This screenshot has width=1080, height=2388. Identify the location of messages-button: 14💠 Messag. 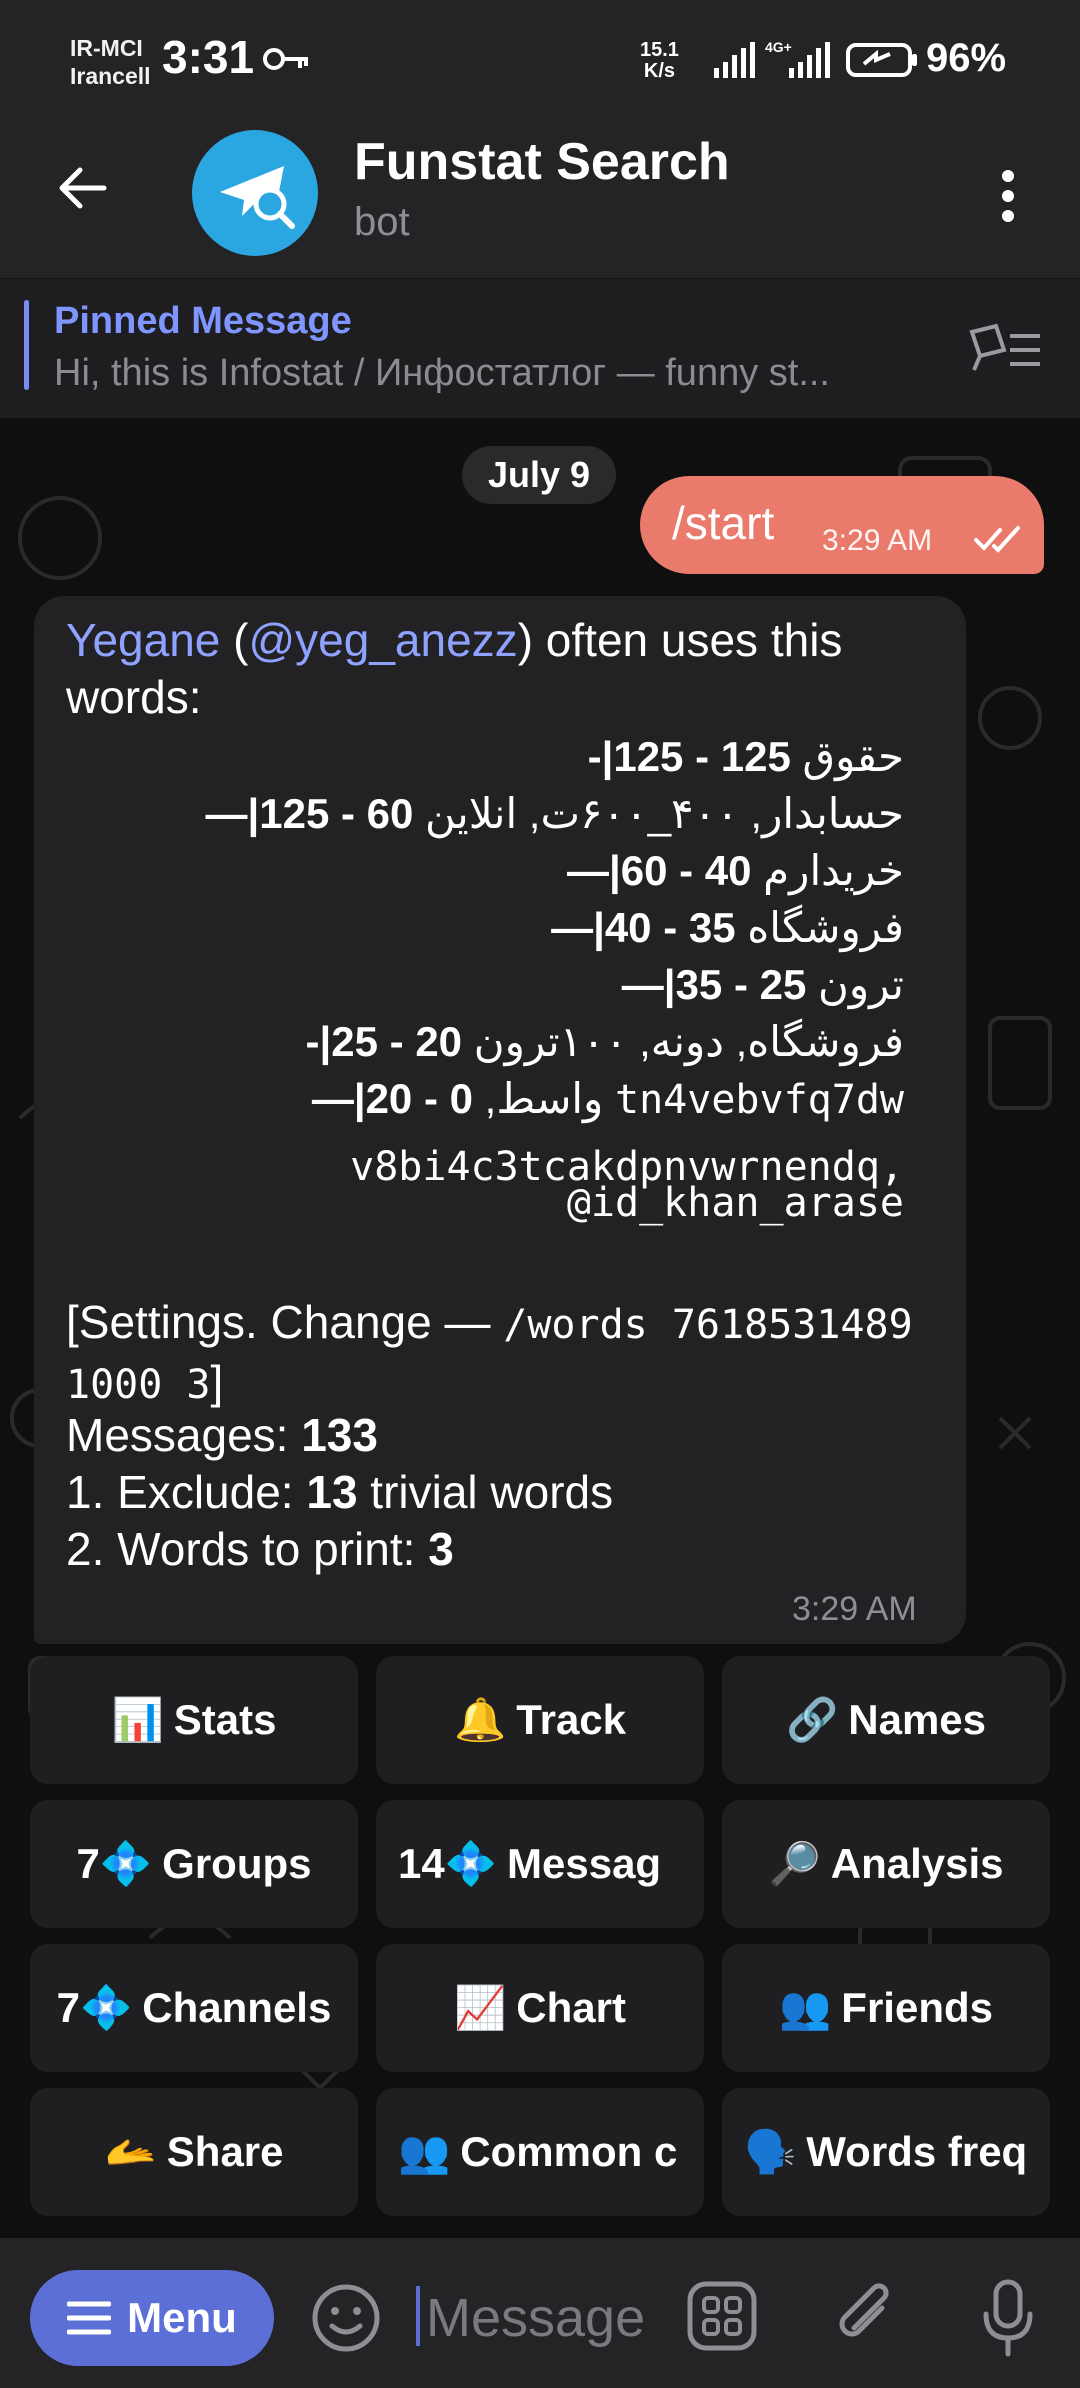
(540, 1864).